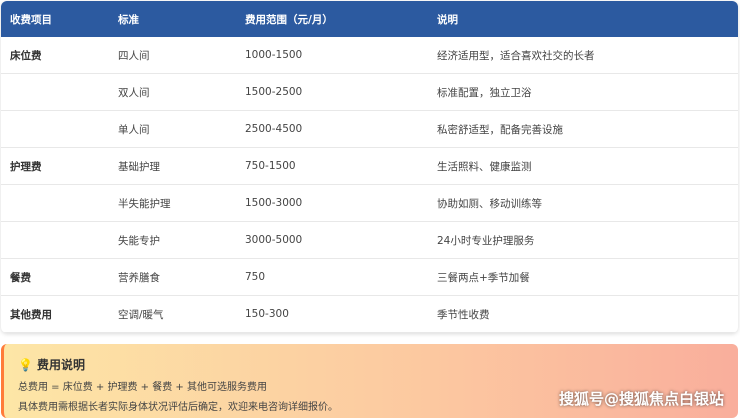 The width and height of the screenshot is (740, 419). I want to click on header-desc: 说明, so click(447, 19).